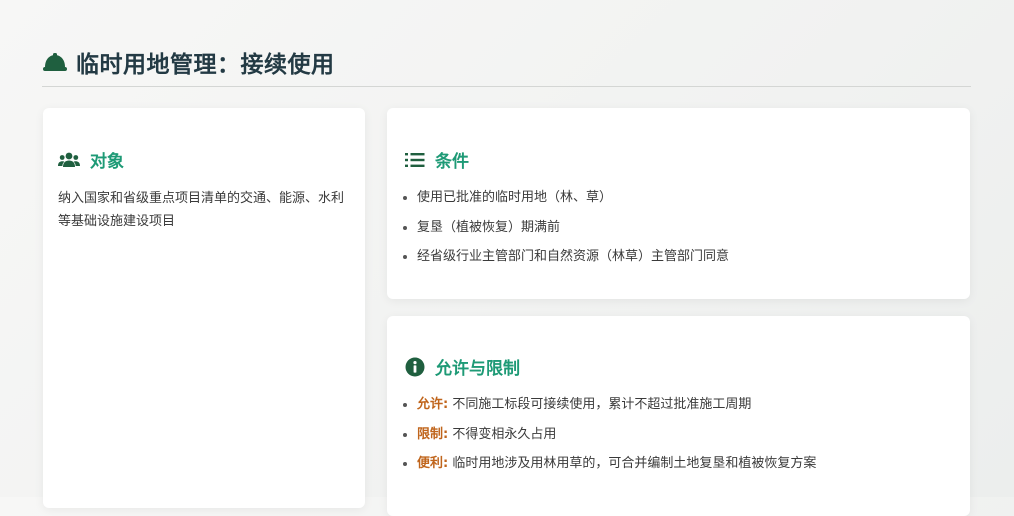 The image size is (1014, 516). Describe the element at coordinates (506, 62) in the screenshot. I see `page-header: 临时用地管理：接续使用` at that location.